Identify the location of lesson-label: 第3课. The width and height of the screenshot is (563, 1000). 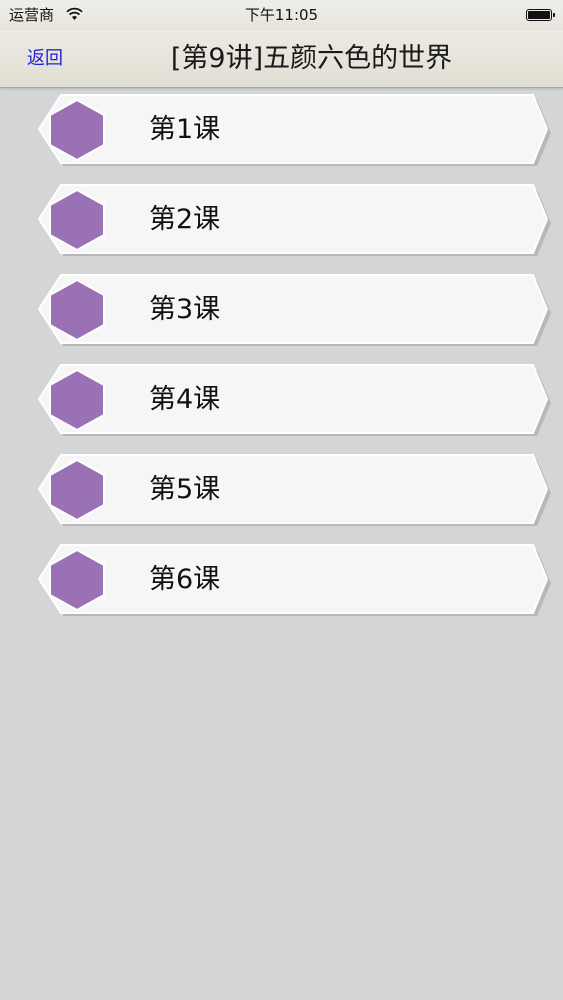
(185, 309).